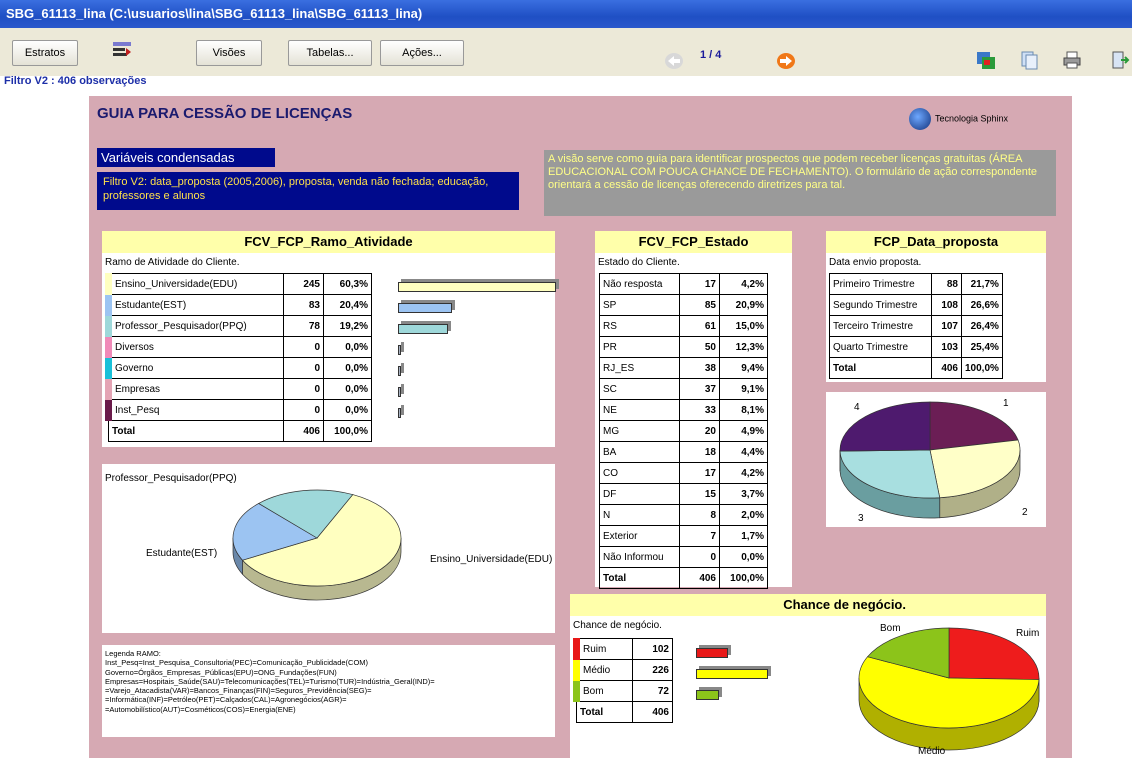  What do you see at coordinates (674, 61) in the screenshot?
I see `previous-page-icon` at bounding box center [674, 61].